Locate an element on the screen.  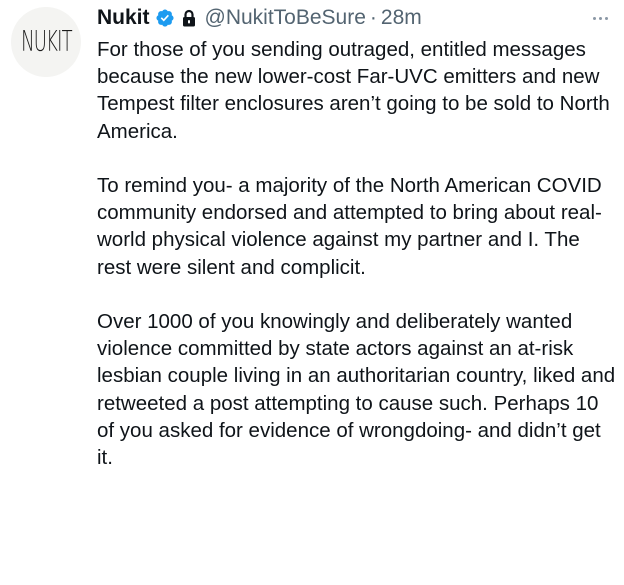
avatar-logo-text: NUKIT is located at coordinates (46, 42).